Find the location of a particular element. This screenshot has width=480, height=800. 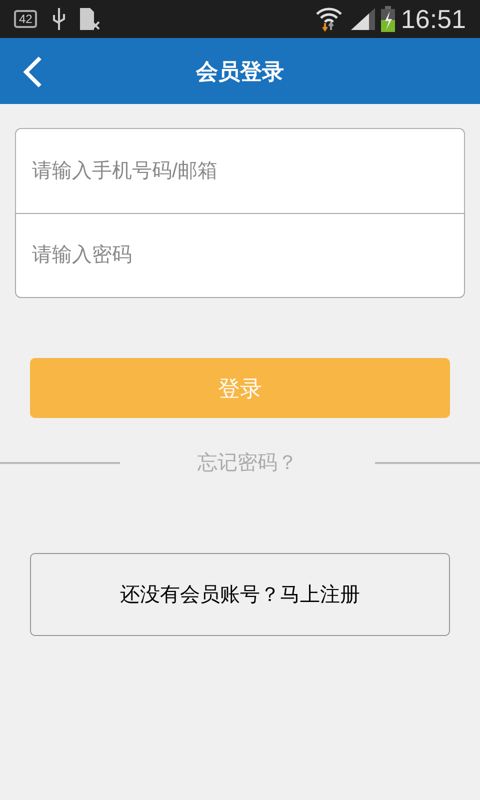

login-button: 登录 is located at coordinates (240, 388).